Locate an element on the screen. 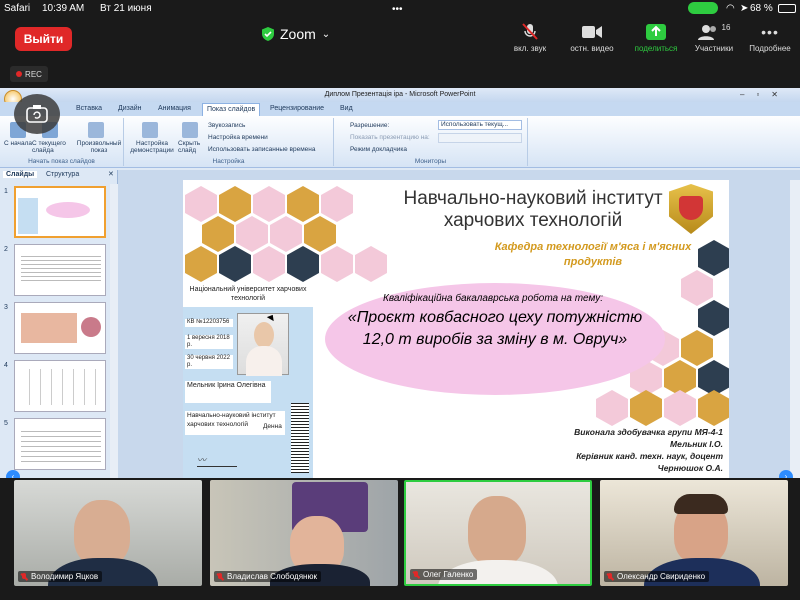 This screenshot has height=600, width=800. participant-name-tag: Владислав Слободянюк is located at coordinates (267, 576).